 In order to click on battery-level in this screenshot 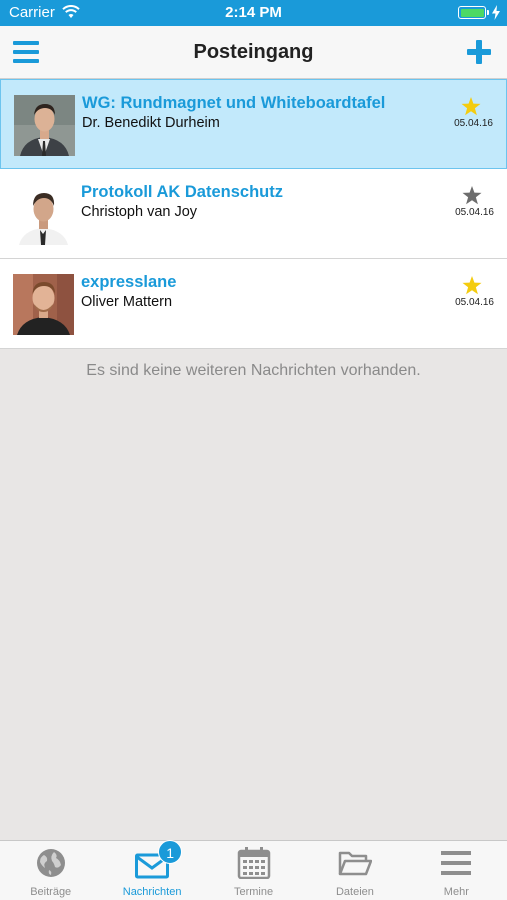, I will do `click(472, 12)`.